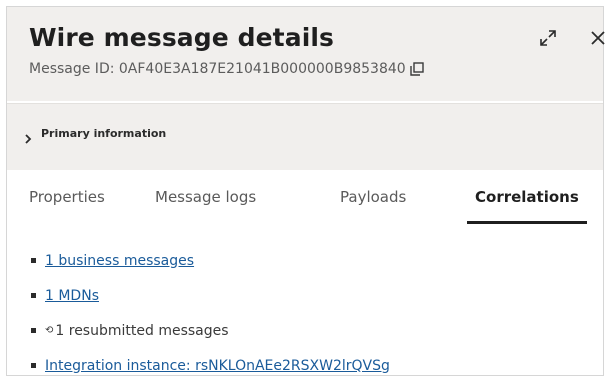 Image resolution: width=608 pixels, height=383 pixels. I want to click on resubmit-icon: ⟲, so click(49, 330).